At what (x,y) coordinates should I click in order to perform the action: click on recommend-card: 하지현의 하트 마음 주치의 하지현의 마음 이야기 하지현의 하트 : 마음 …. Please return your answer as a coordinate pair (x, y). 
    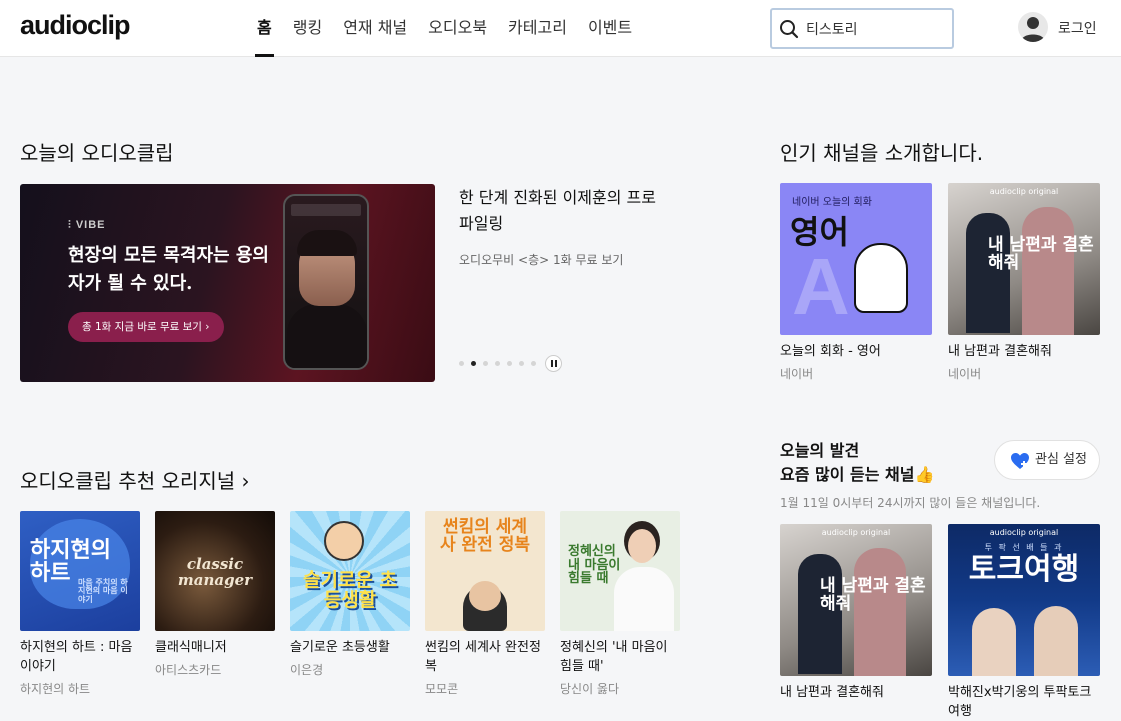
    Looking at the image, I should click on (80, 604).